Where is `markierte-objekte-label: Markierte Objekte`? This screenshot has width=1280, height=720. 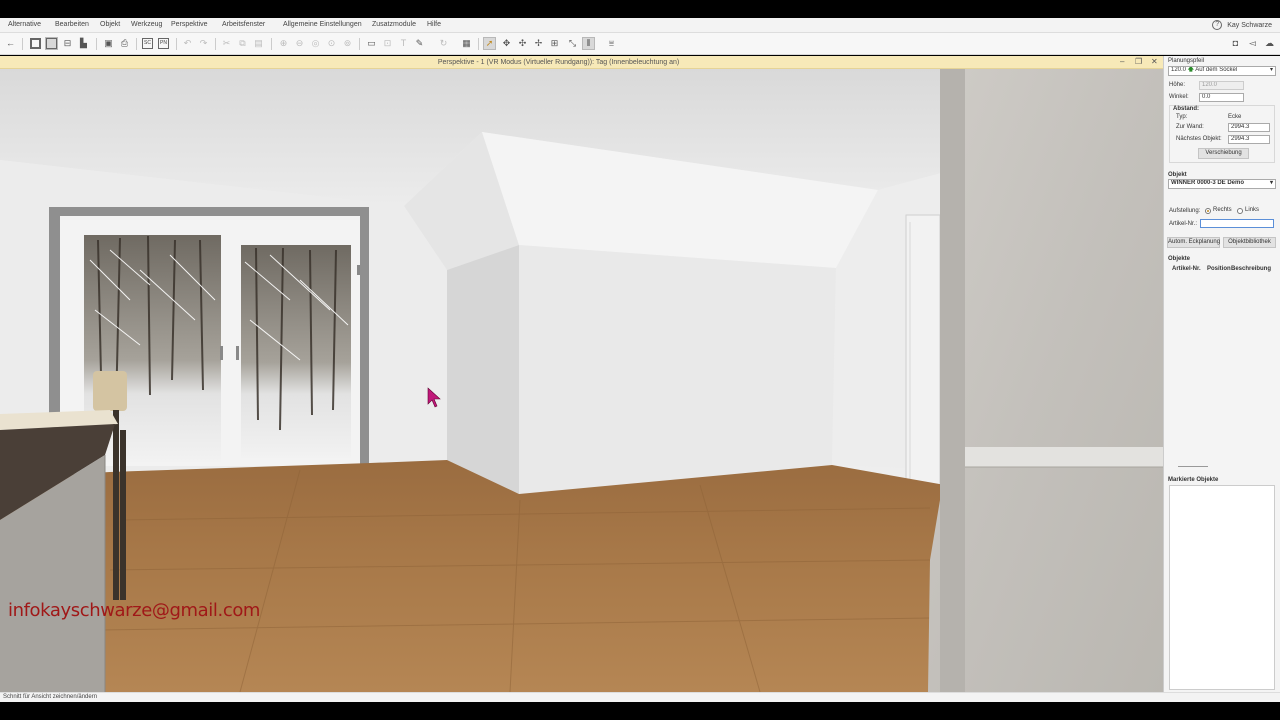 markierte-objekte-label: Markierte Objekte is located at coordinates (1193, 480).